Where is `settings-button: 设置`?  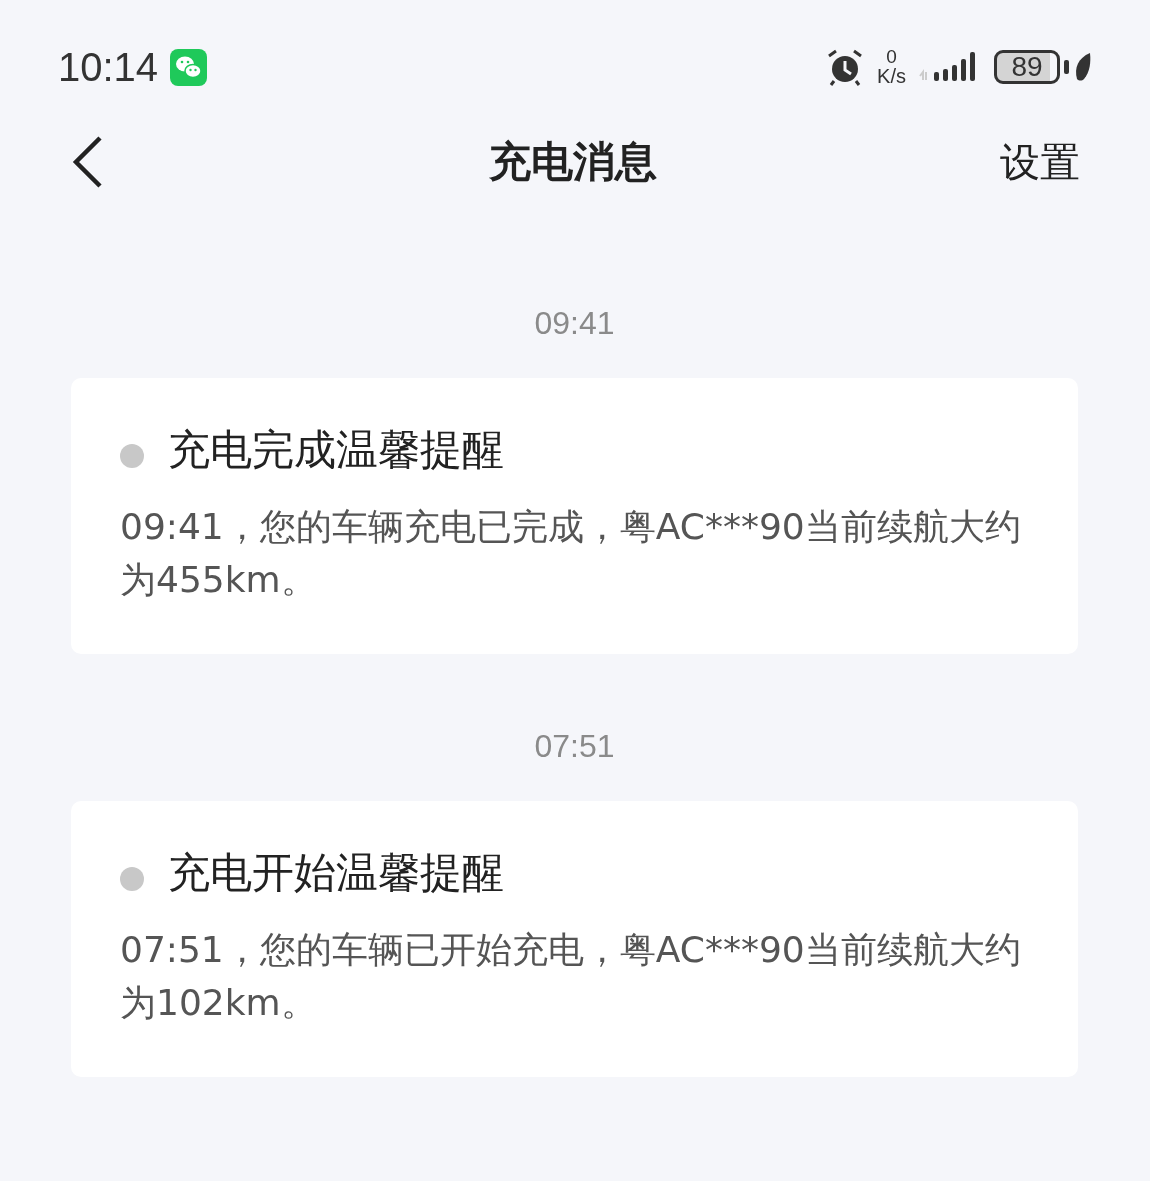 settings-button: 设置 is located at coordinates (1040, 162).